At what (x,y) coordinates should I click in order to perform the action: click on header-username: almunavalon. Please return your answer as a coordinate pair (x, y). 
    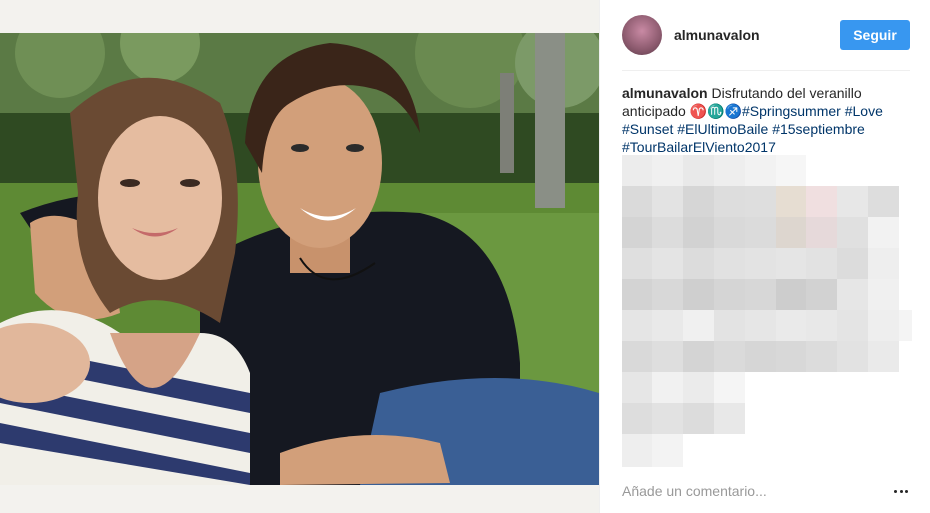
    Looking at the image, I should click on (757, 35).